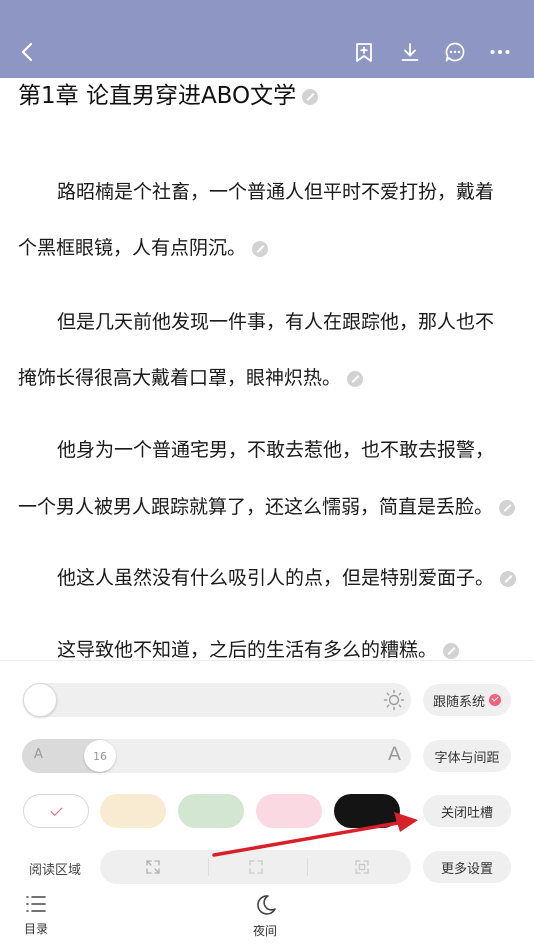 This screenshot has width=534, height=950. I want to click on font-size-knob: 16, so click(100, 756).